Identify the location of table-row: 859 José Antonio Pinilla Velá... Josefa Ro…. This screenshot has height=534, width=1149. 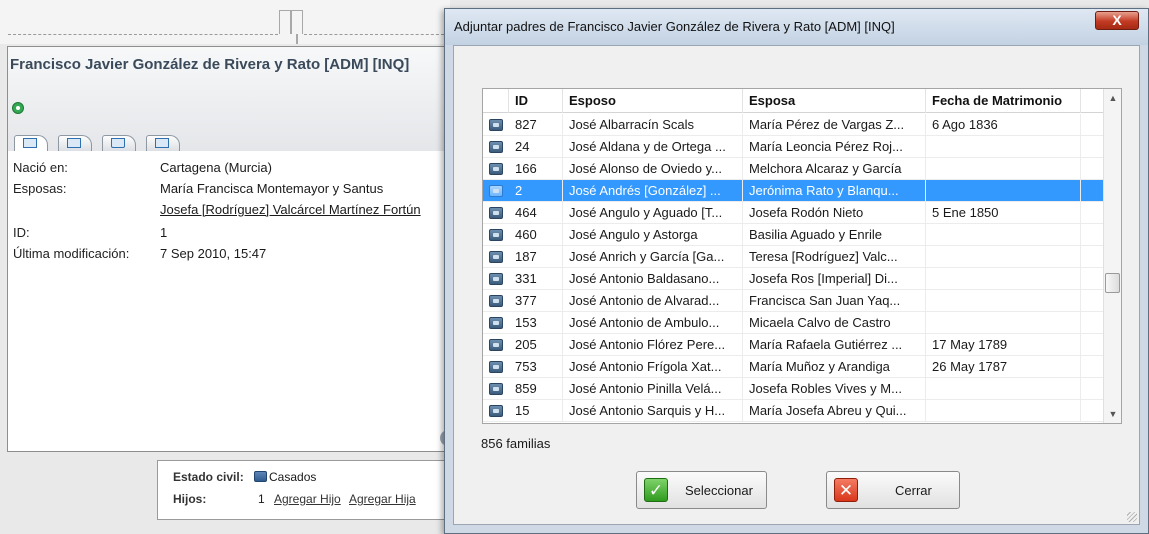
(794, 389).